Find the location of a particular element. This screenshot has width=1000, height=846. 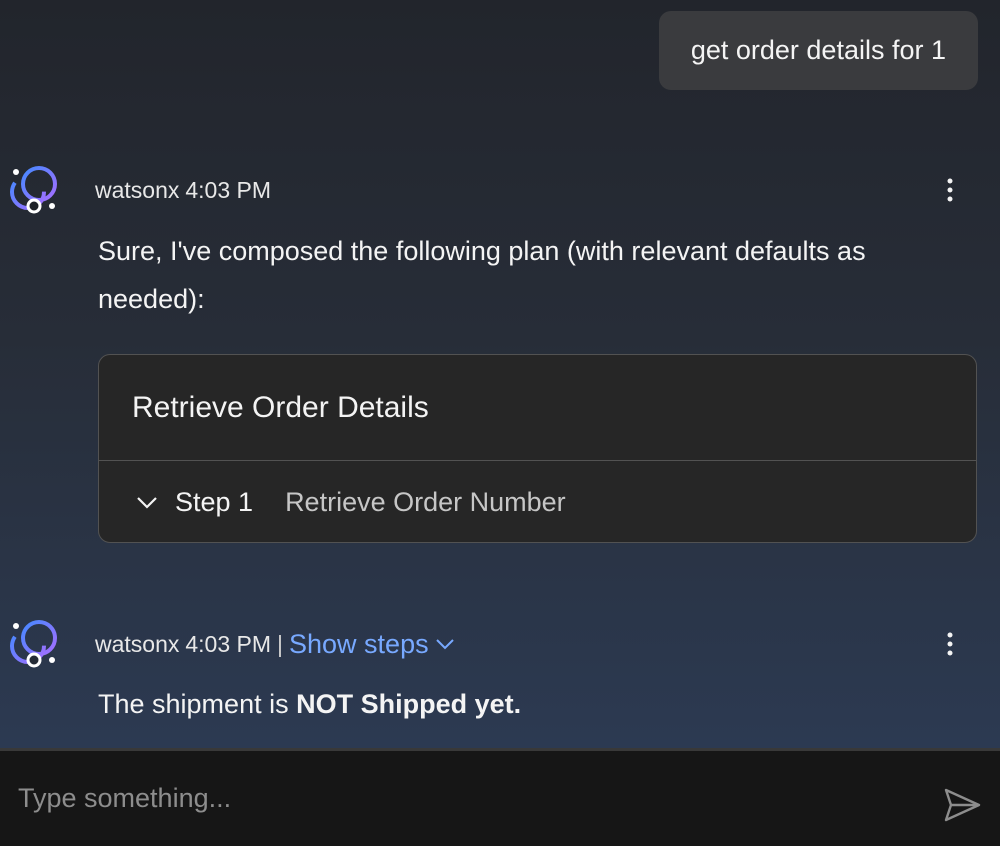

message-meta: watsonx 4:03 PM is located at coordinates (183, 190).